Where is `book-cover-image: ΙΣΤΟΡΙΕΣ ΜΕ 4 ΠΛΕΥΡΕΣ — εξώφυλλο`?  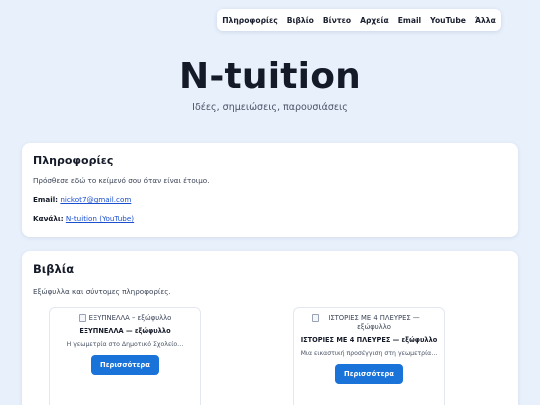 book-cover-image: ΙΣΤΟΡΙΕΣ ΜΕ 4 ΠΛΕΥΡΕΣ — εξώφυλλο is located at coordinates (369, 323).